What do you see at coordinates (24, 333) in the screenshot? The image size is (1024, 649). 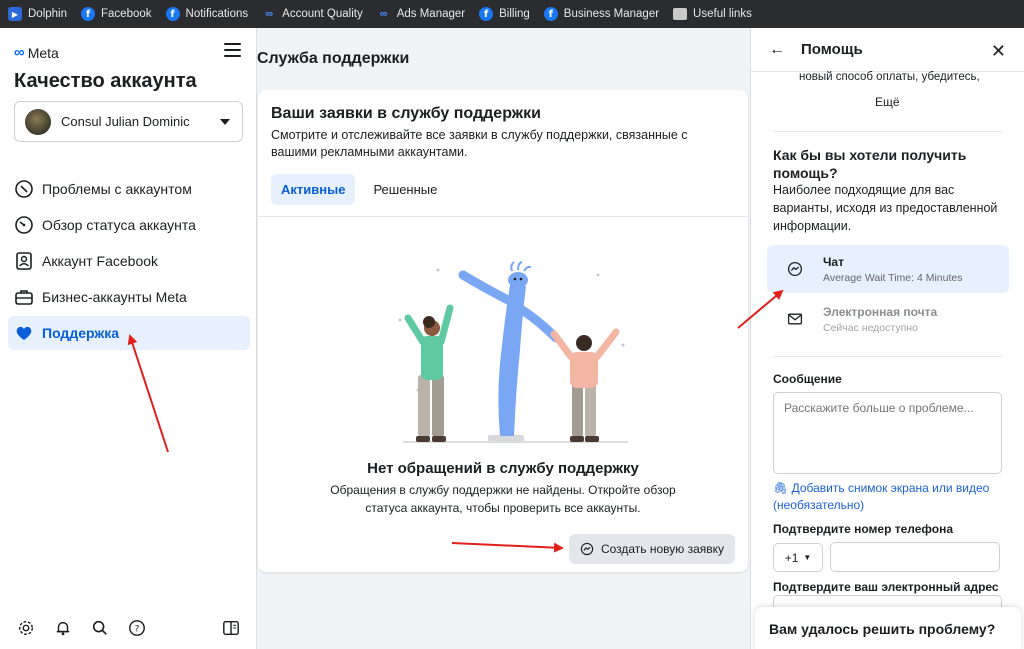 I see `heart-icon` at bounding box center [24, 333].